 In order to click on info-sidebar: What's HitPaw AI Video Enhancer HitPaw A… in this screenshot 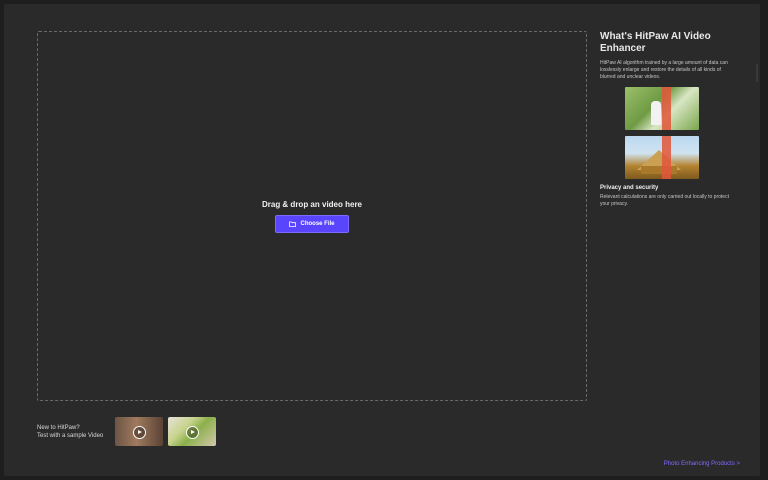, I will do `click(665, 119)`.